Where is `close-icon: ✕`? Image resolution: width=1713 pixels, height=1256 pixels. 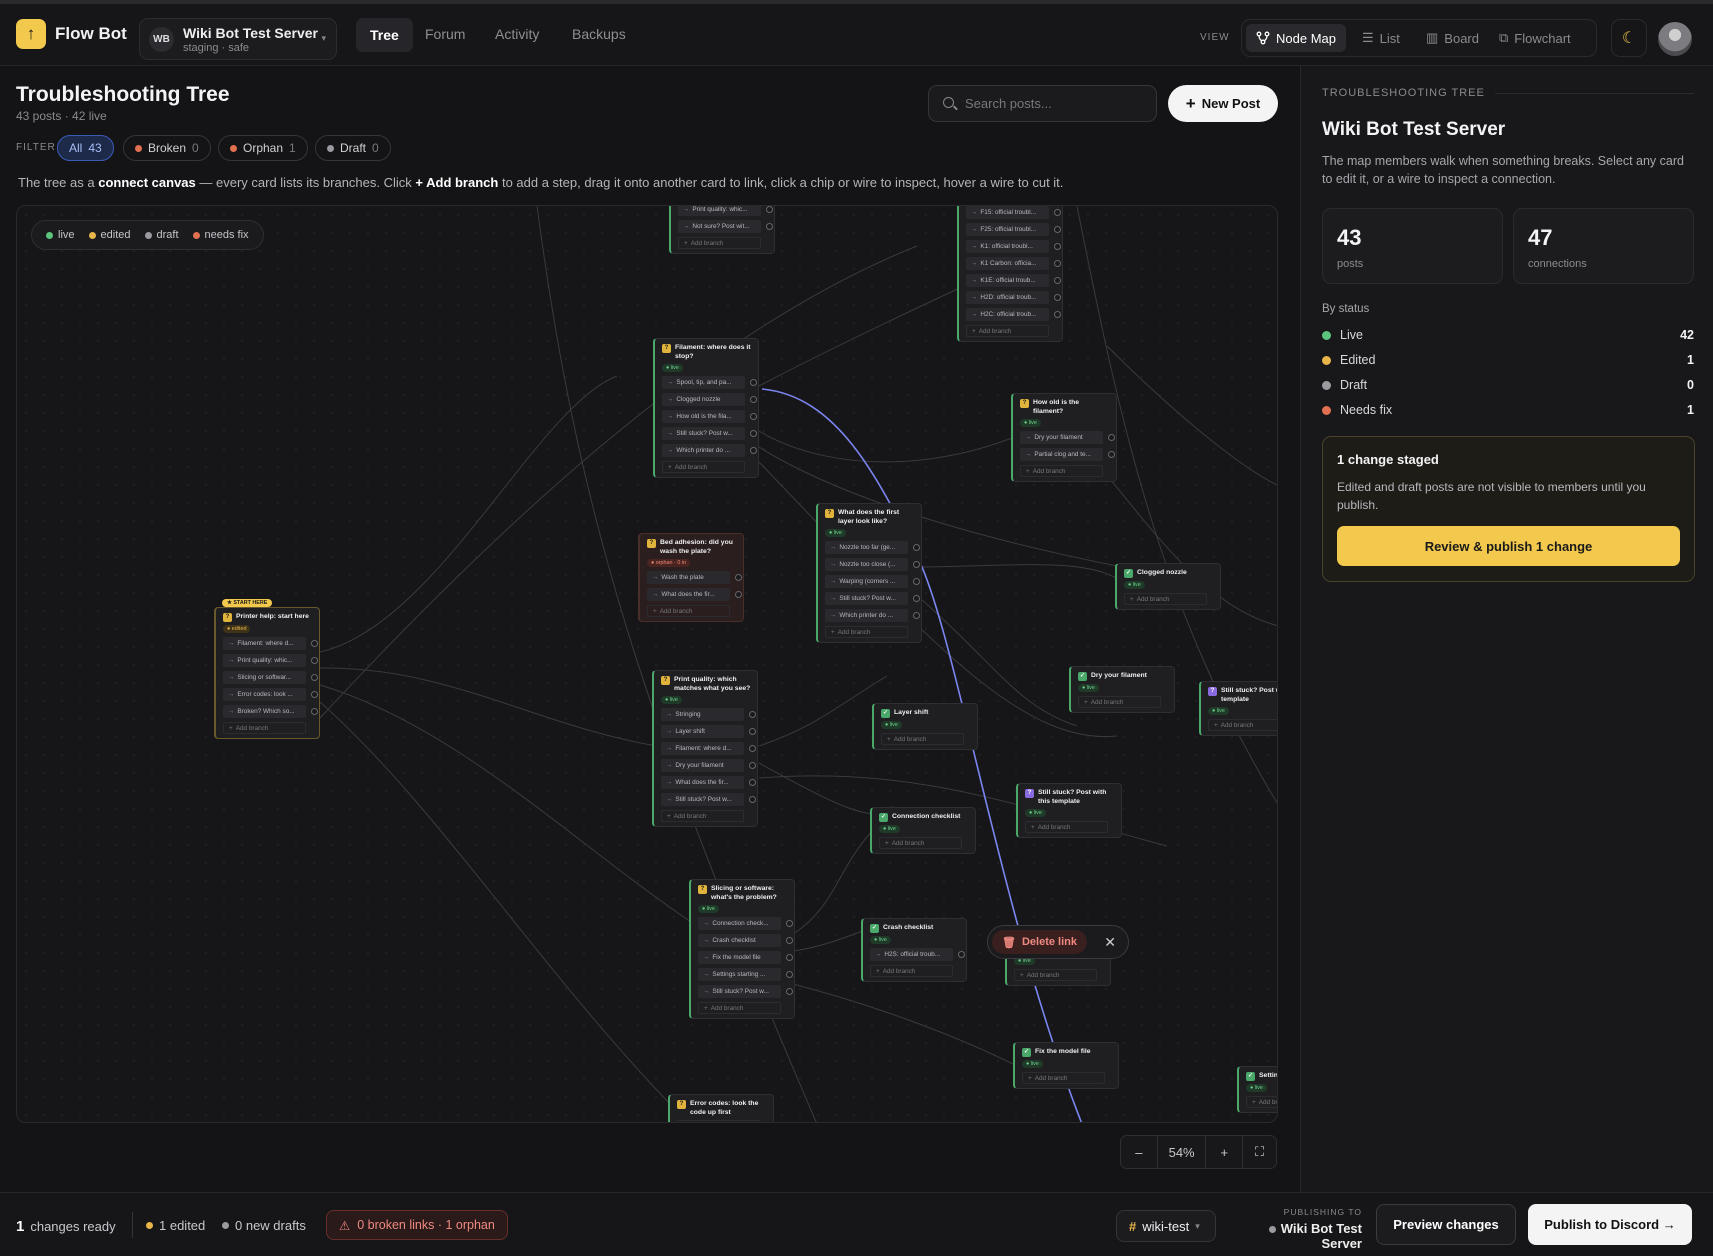 close-icon: ✕ is located at coordinates (1110, 942).